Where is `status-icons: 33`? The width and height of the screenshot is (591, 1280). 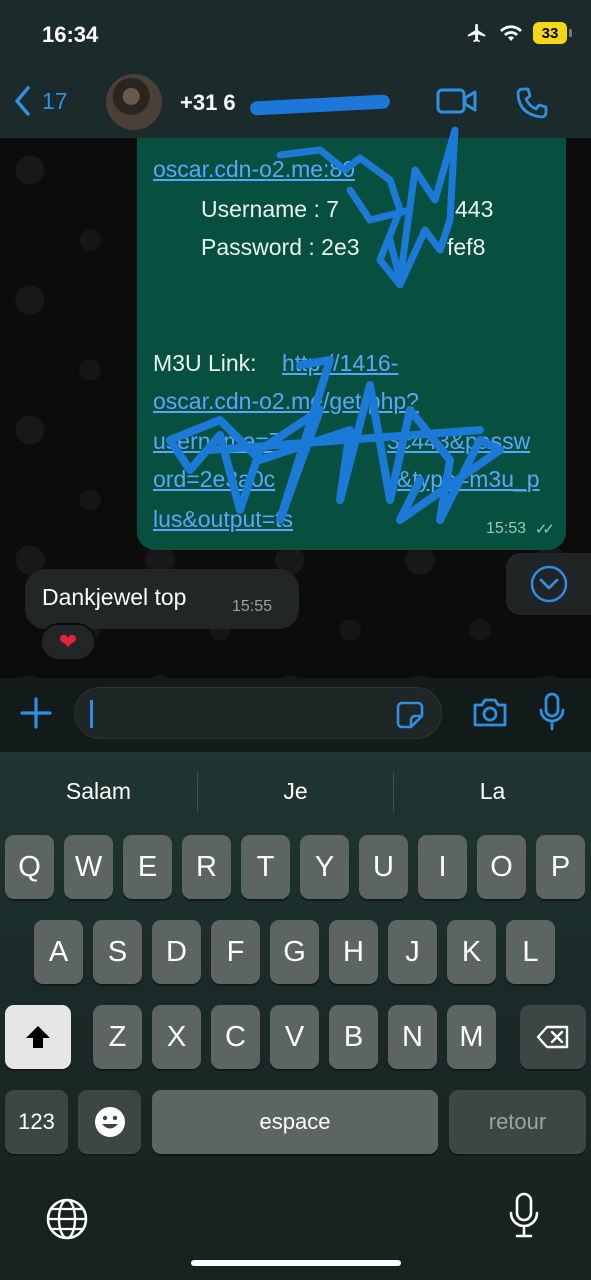
status-icons: 33 is located at coordinates (518, 33).